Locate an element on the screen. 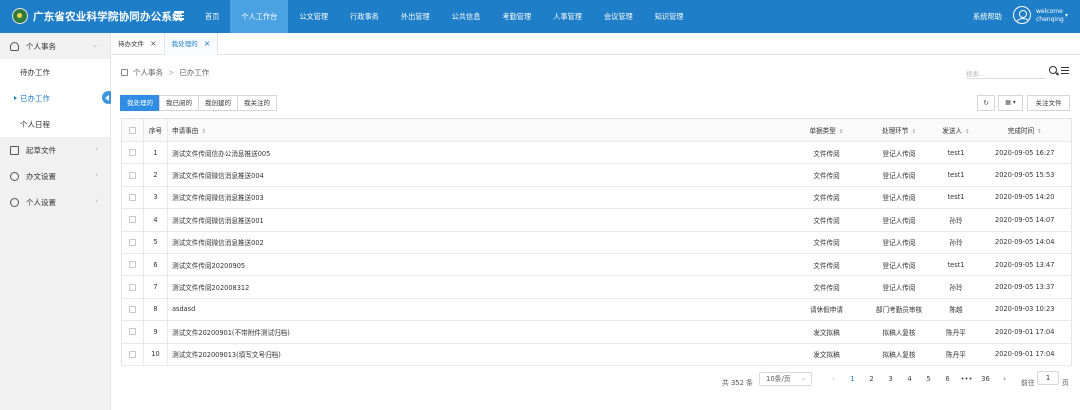  header-sender: 发送人 ⇕ is located at coordinates (956, 130).